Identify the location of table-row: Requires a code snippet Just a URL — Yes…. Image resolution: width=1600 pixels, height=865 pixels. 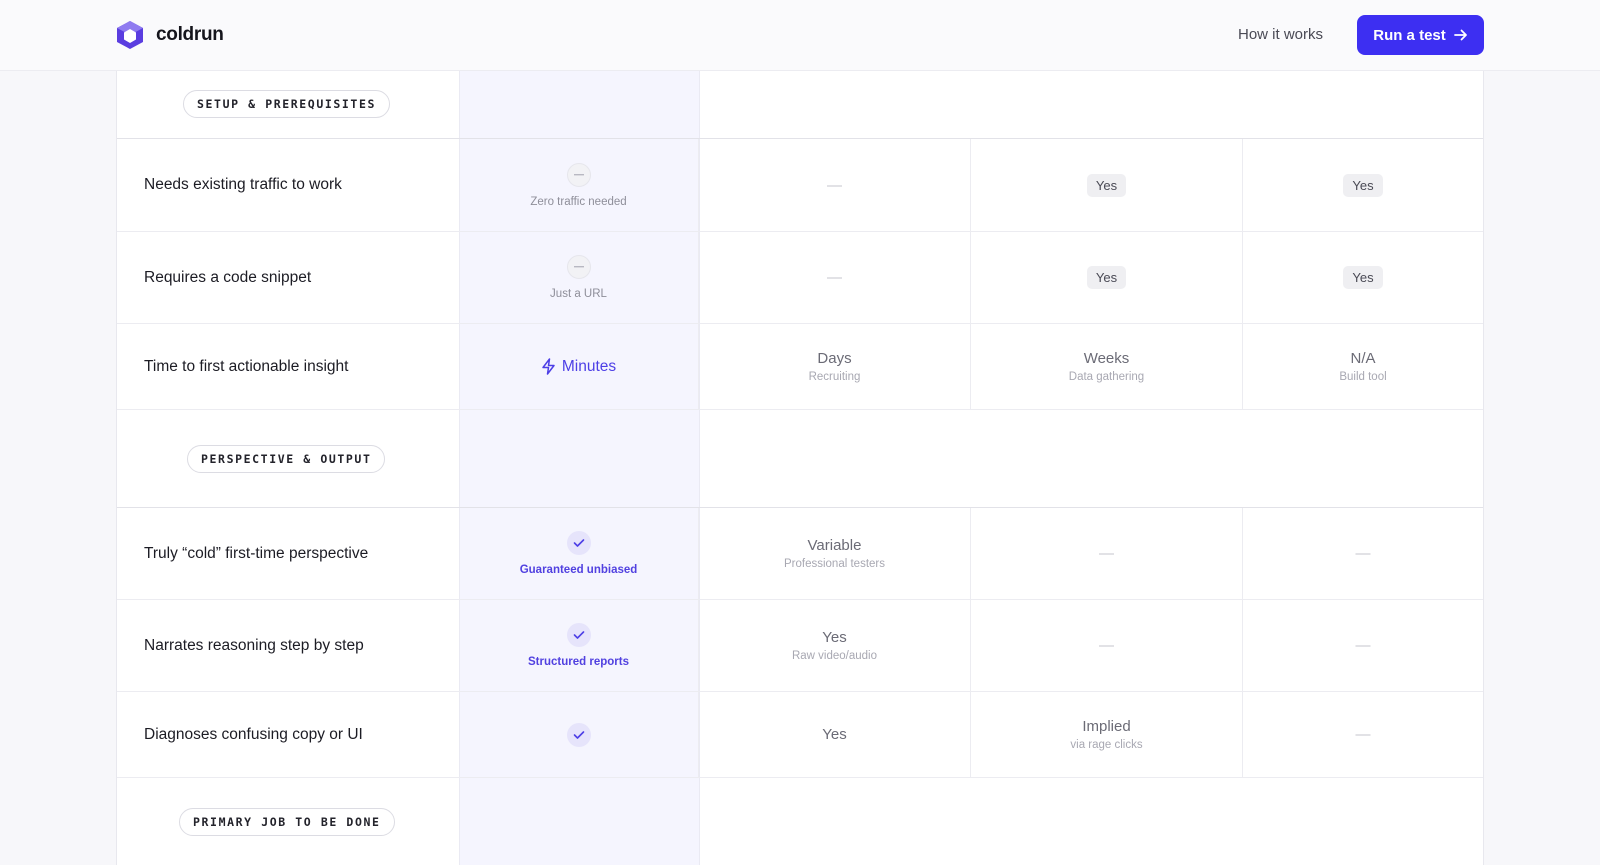
(800, 278).